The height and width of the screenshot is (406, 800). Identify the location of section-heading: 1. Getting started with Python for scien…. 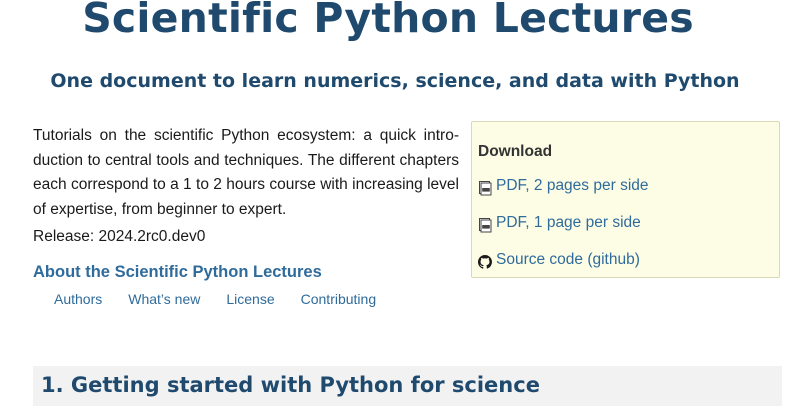
(290, 385).